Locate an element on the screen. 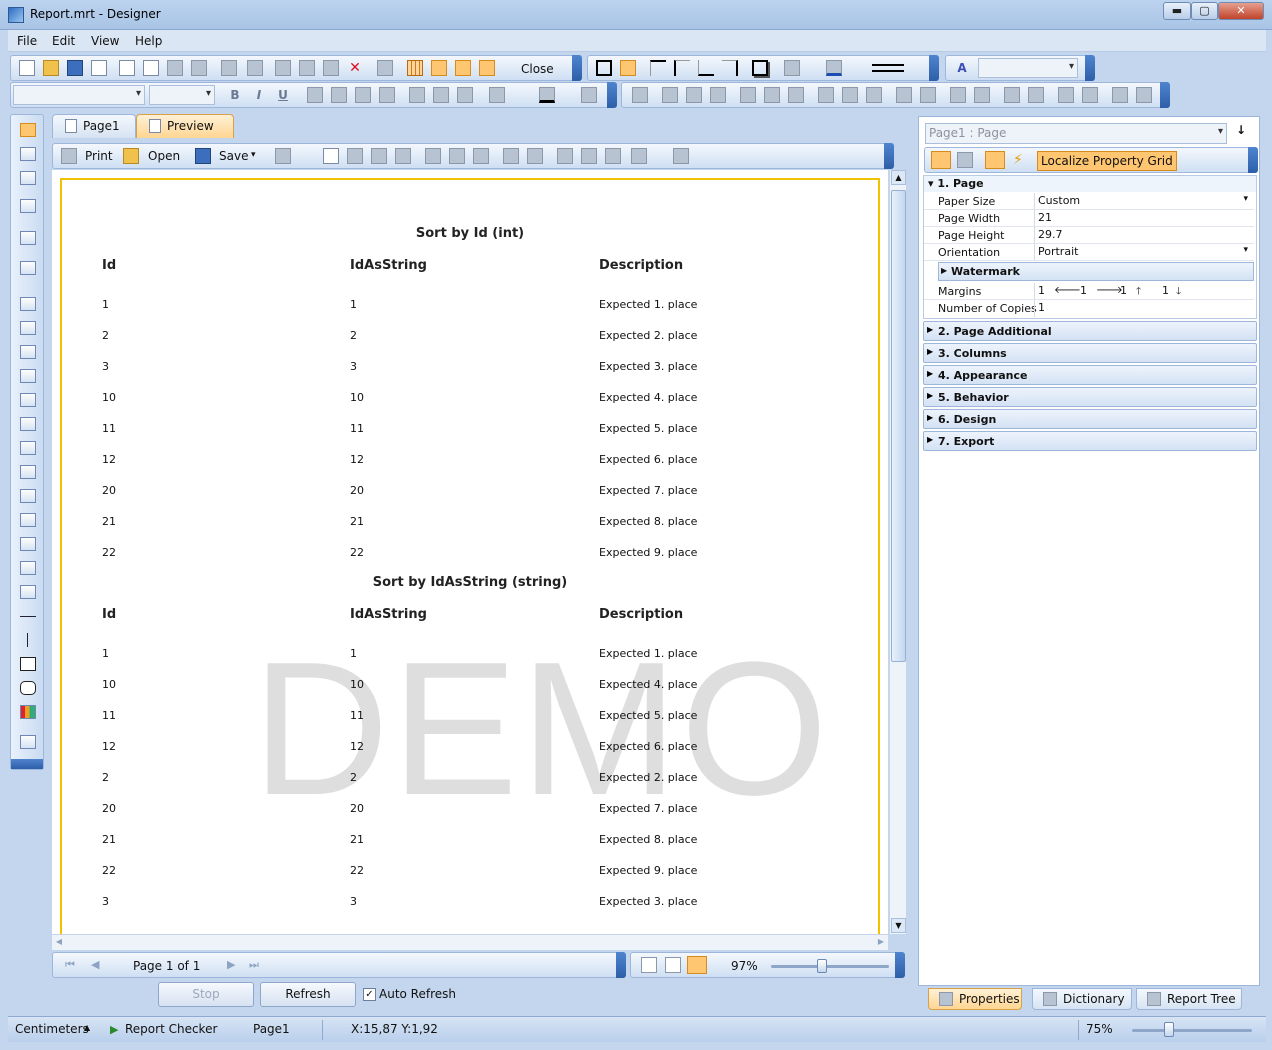 The image size is (1272, 1050). tab-page1: Page1 is located at coordinates (94, 126).